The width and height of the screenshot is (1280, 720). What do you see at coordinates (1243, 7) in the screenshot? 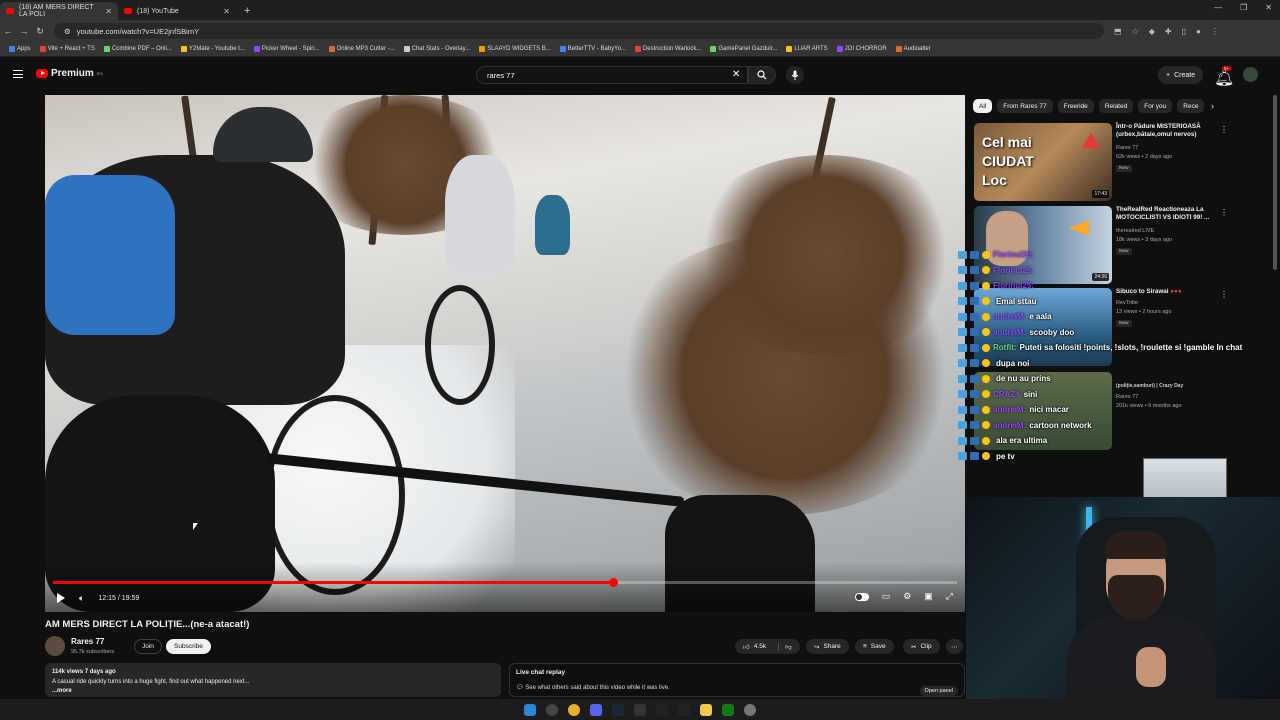
I see `maximize-icon: ❐` at bounding box center [1243, 7].